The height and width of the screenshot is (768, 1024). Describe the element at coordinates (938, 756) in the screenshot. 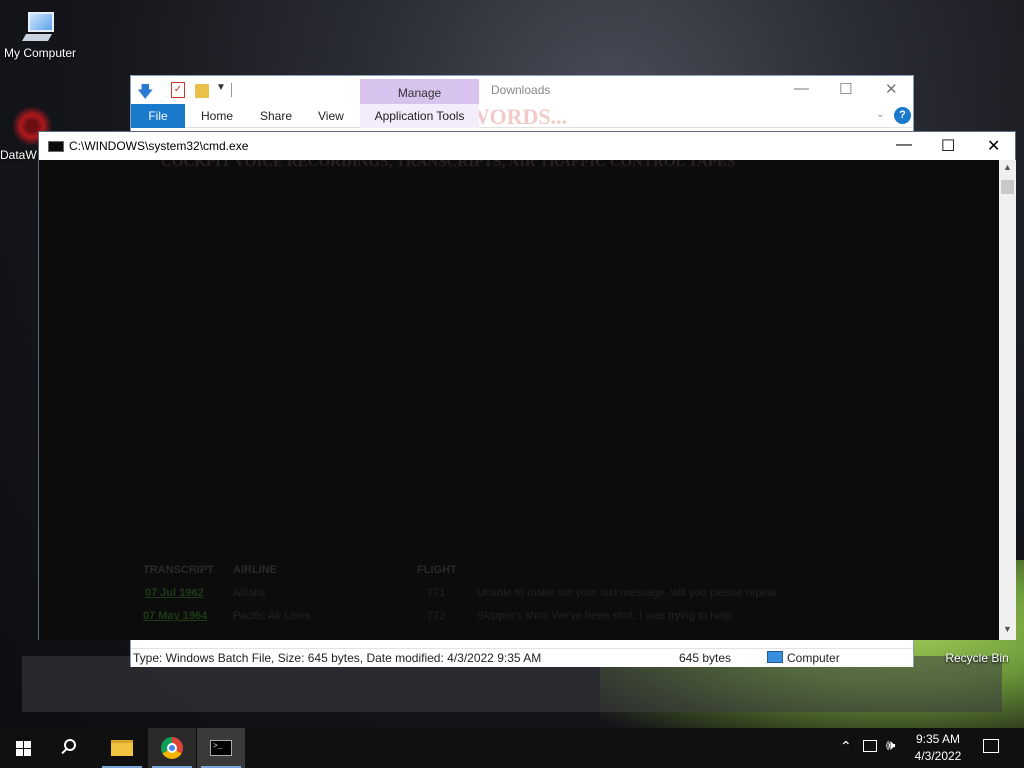

I see `clock-date: 4/3/2022` at that location.